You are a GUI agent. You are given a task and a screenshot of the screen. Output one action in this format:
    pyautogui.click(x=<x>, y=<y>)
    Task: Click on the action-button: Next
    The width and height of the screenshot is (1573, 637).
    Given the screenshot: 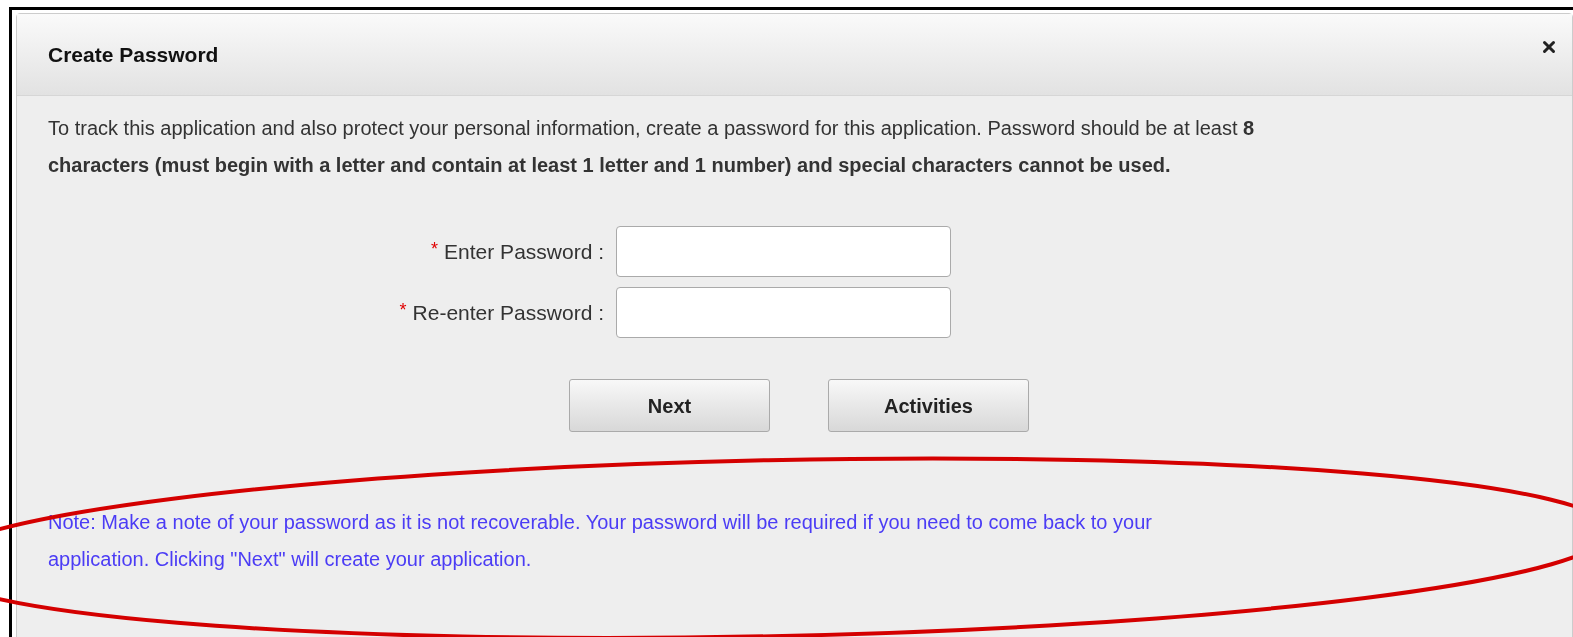 What is the action you would take?
    pyautogui.click(x=669, y=405)
    